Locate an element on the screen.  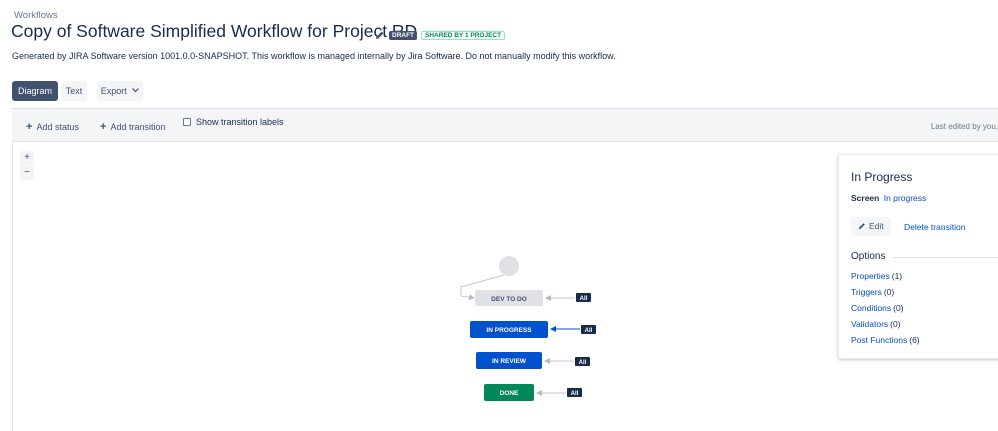
screen-link: In progress is located at coordinates (905, 198).